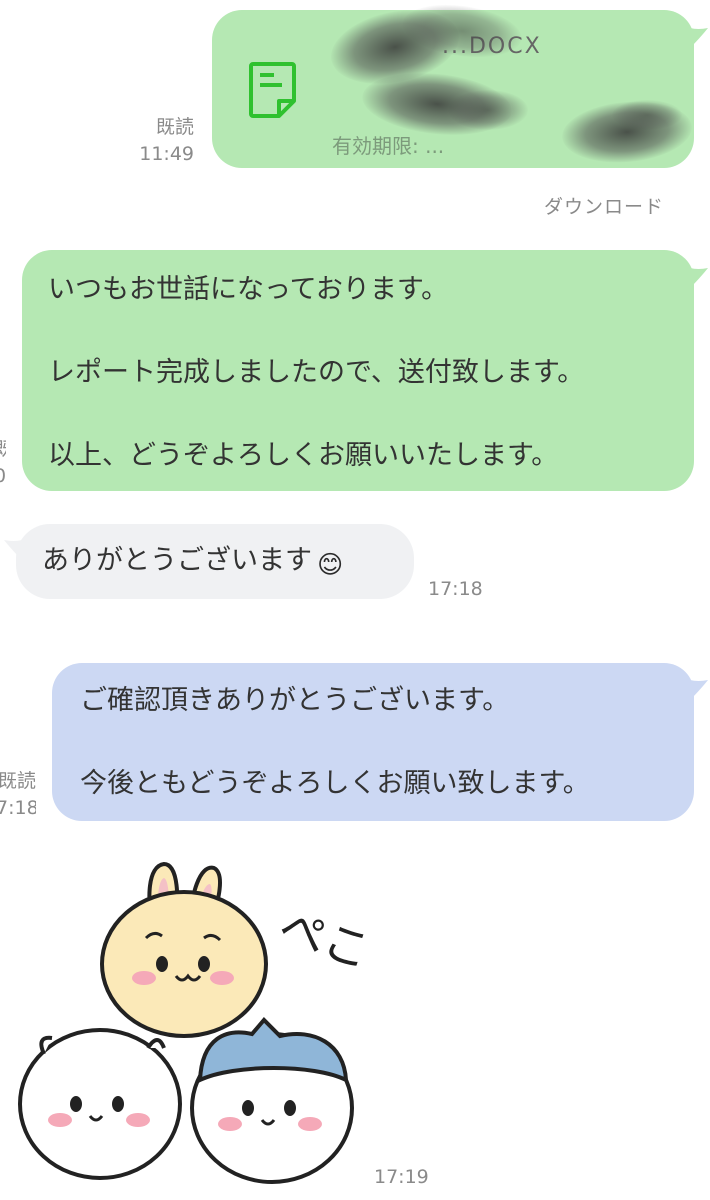  I want to click on smile-emoji-icon: 😊, so click(330, 564).